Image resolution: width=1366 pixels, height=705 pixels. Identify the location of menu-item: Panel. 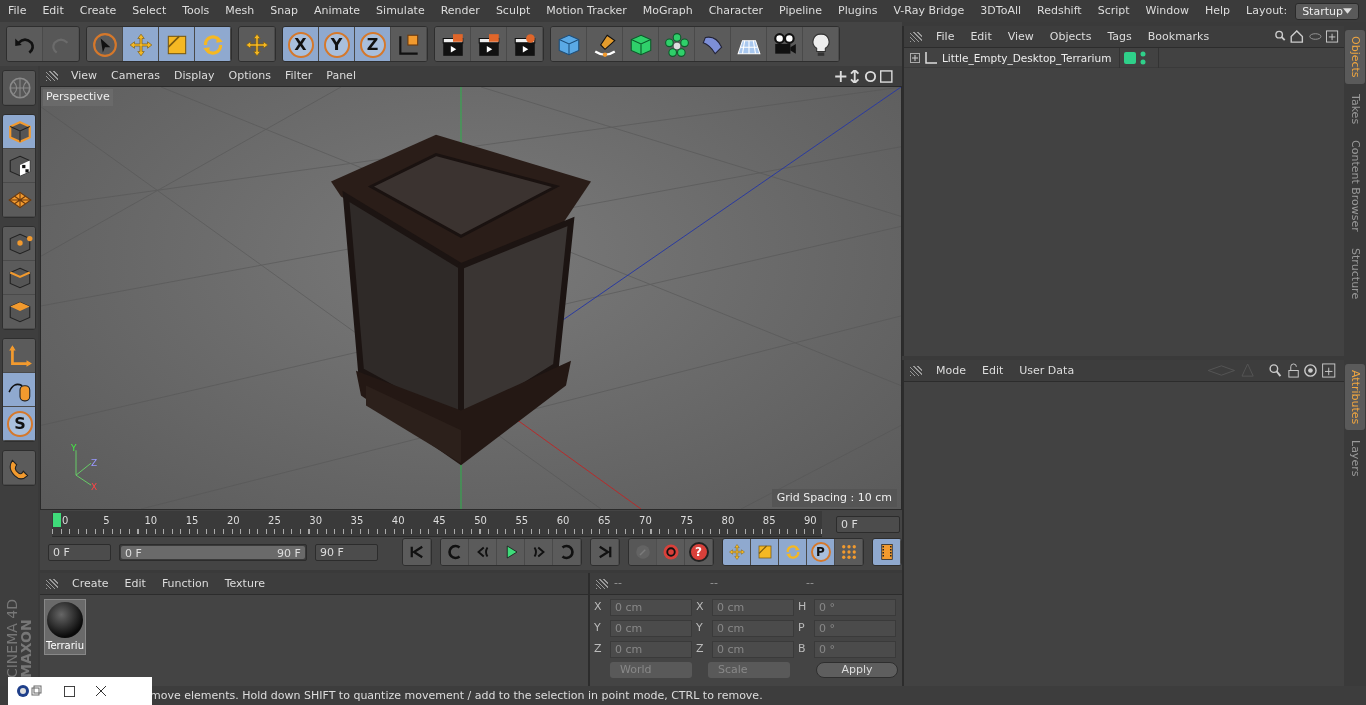
(341, 76).